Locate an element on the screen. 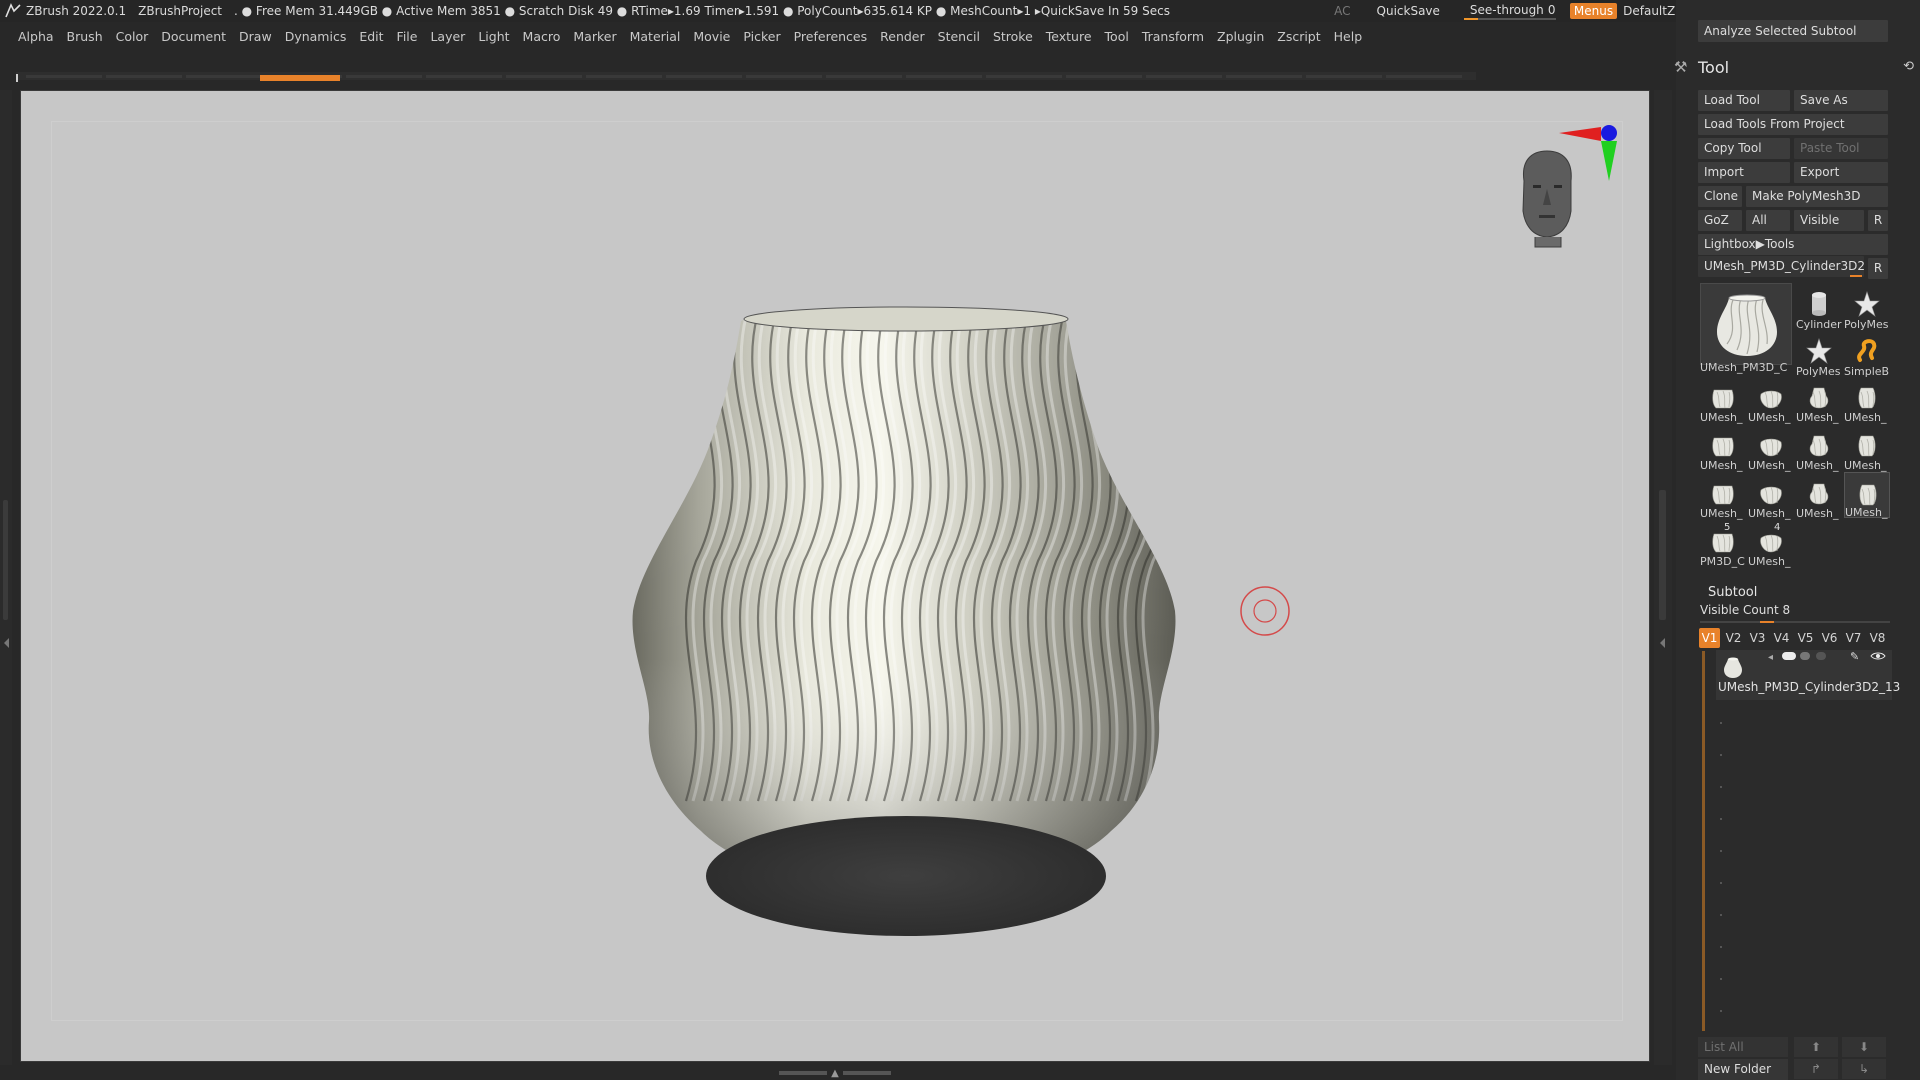 The image size is (1920, 1080). visibility-set-v6: V6 is located at coordinates (1829, 638).